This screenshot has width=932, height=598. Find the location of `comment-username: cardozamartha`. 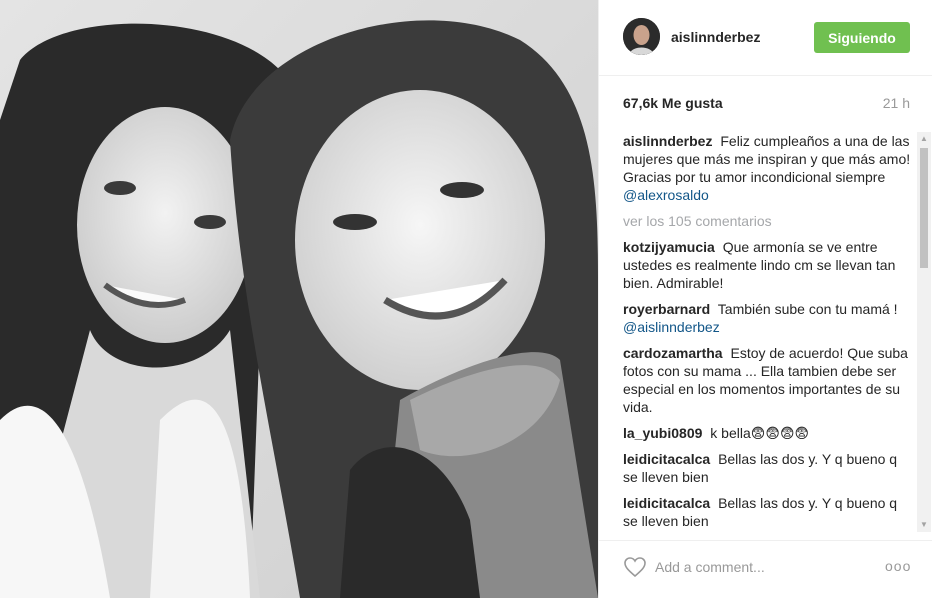

comment-username: cardozamartha is located at coordinates (673, 353).